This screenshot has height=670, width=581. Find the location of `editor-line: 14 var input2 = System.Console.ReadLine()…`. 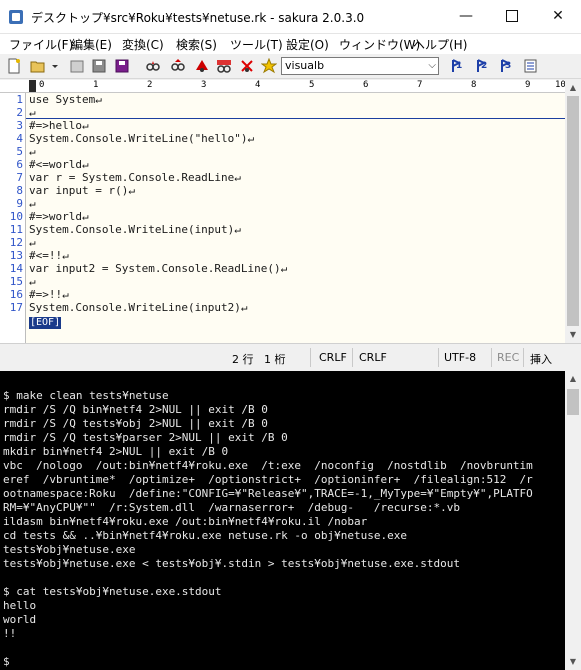

editor-line: 14 var input2 = System.Console.ReadLine()… is located at coordinates (282, 268).